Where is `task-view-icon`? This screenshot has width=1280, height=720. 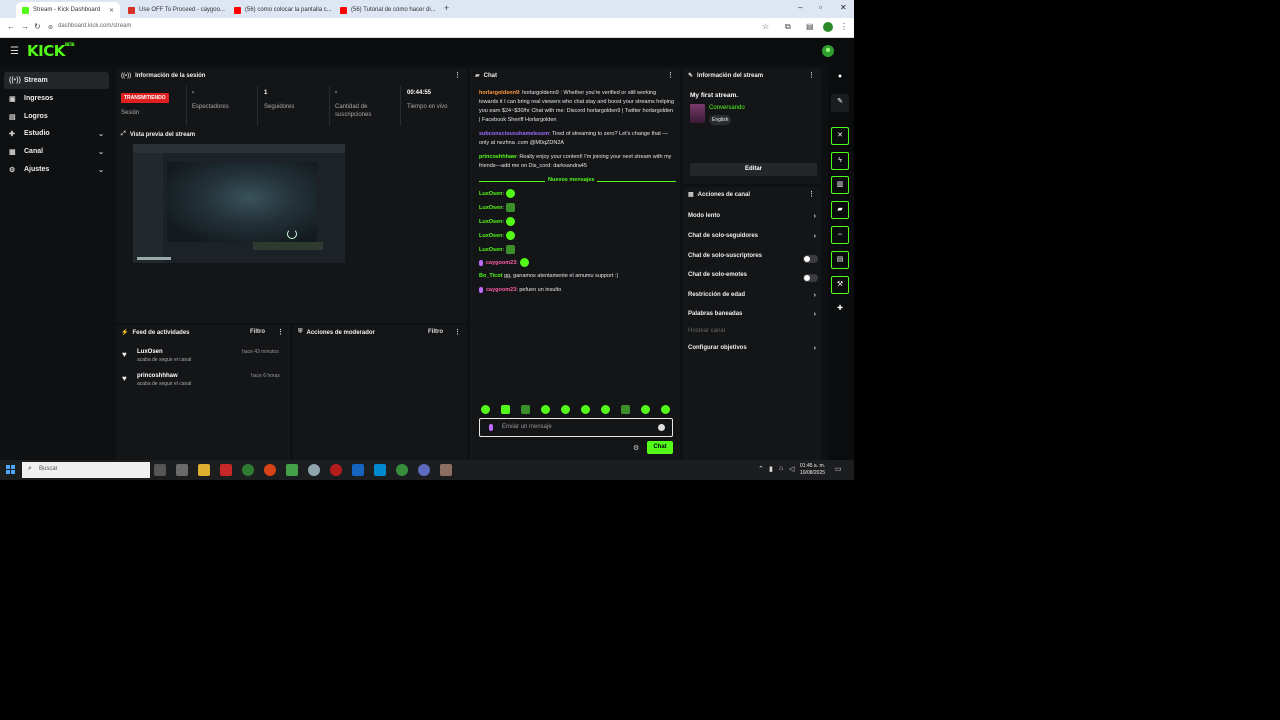
task-view-icon is located at coordinates (160, 470).